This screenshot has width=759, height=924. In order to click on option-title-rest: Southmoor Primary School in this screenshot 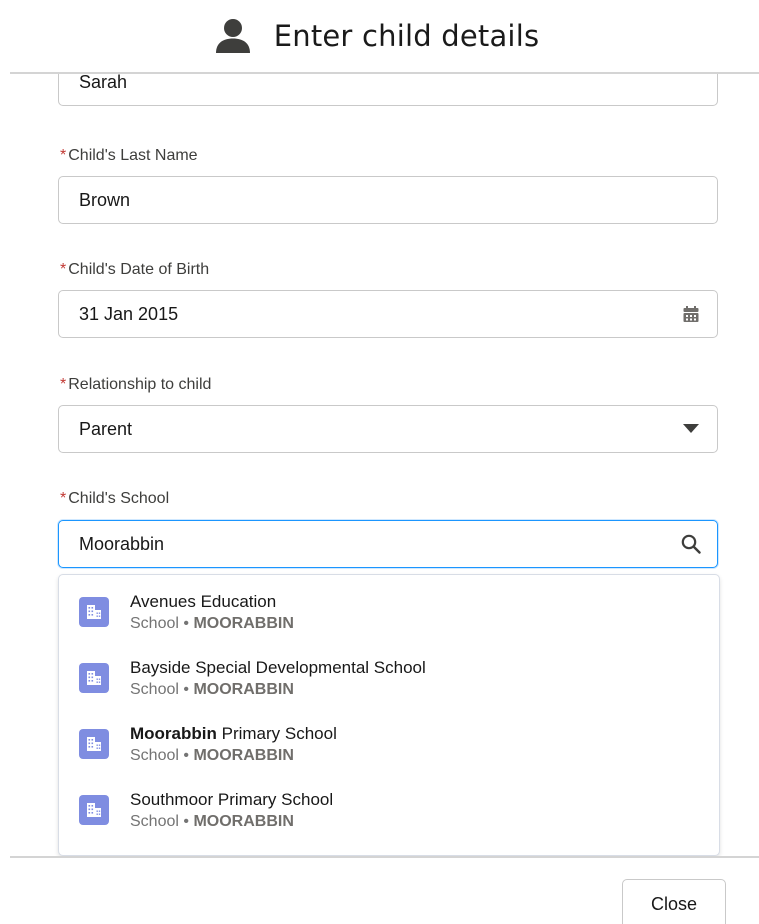, I will do `click(232, 799)`.